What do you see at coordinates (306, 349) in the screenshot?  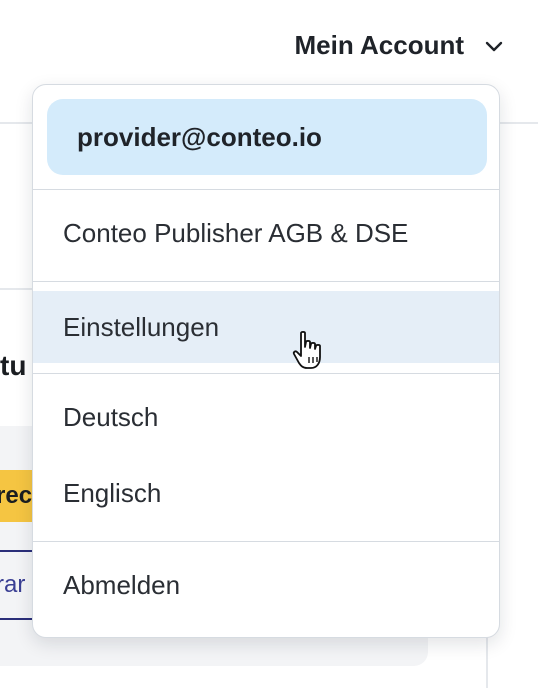 I see `hand-pointer-icon` at bounding box center [306, 349].